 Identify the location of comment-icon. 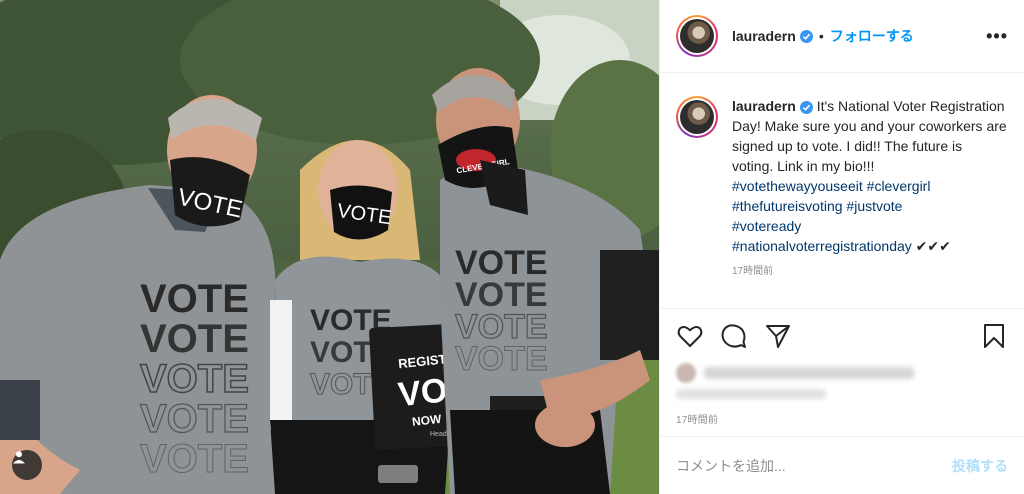
(733, 336).